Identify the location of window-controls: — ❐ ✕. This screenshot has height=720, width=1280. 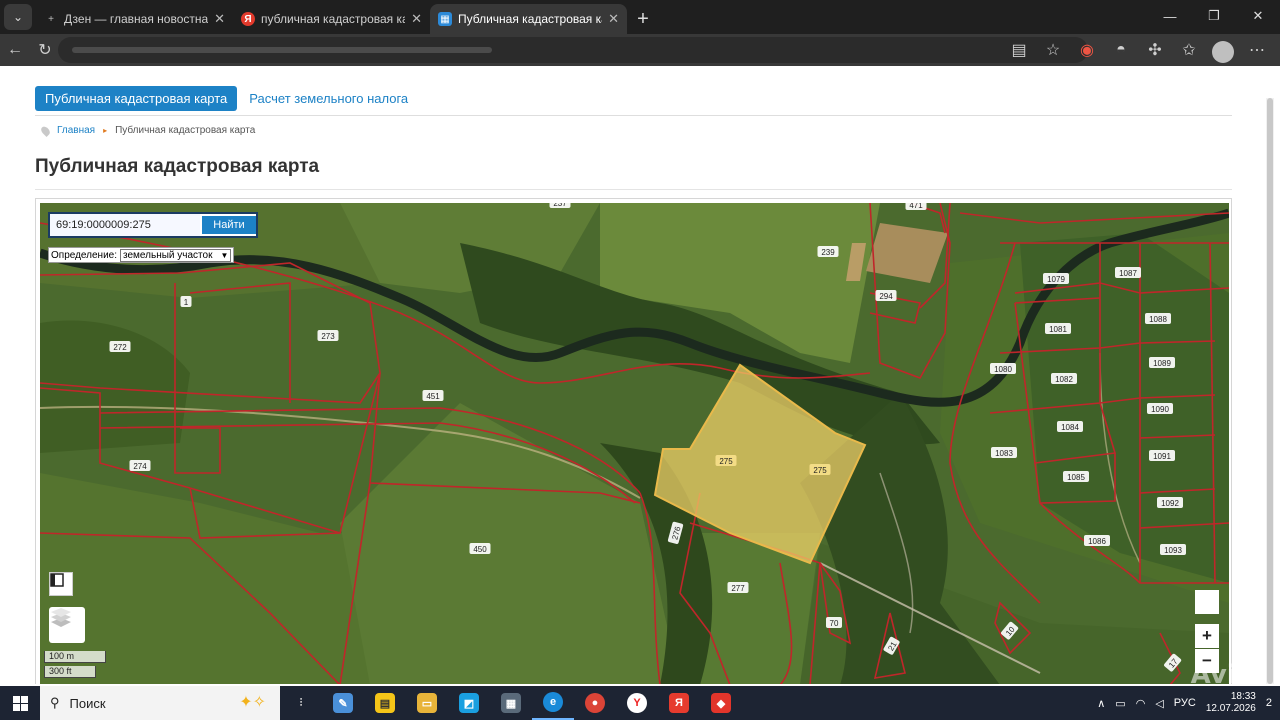
(1214, 16).